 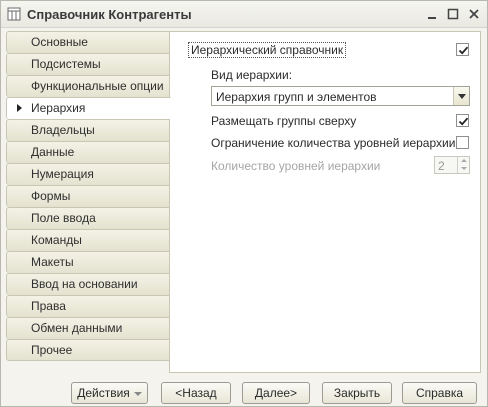 I want to click on close-icon, so click(x=474, y=14).